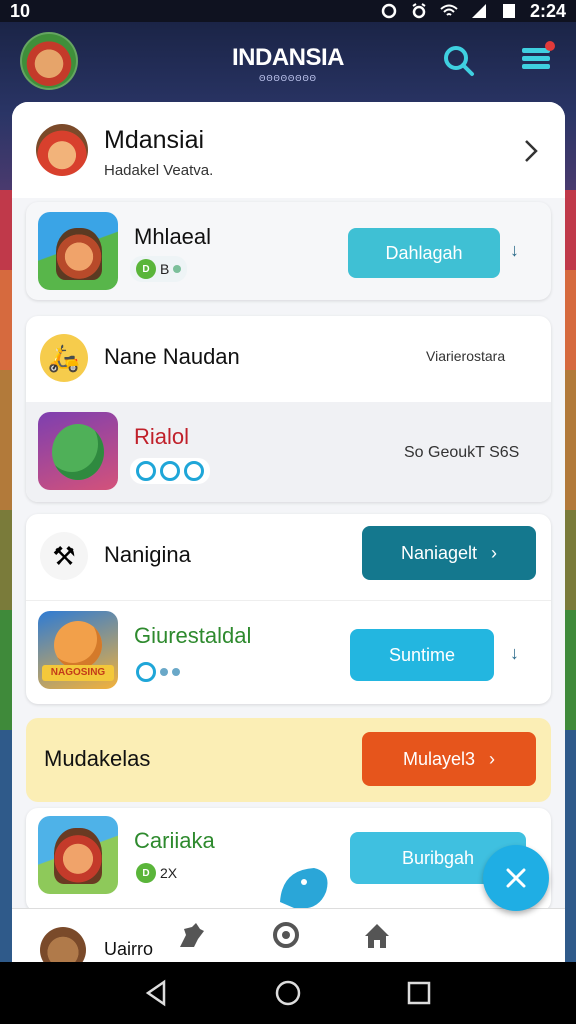  What do you see at coordinates (419, 11) in the screenshot?
I see `alarm-icon` at bounding box center [419, 11].